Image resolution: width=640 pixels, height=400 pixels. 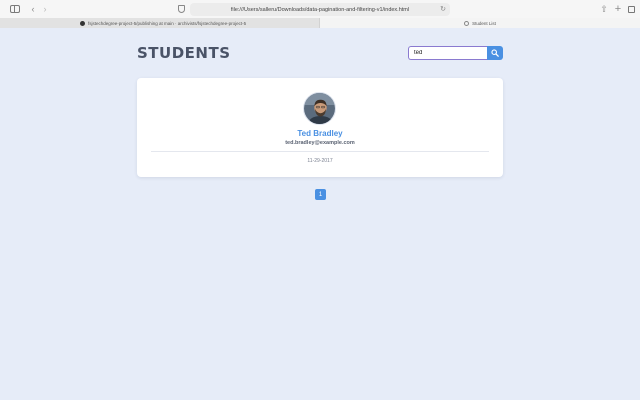 I want to click on card-divider, so click(x=320, y=151).